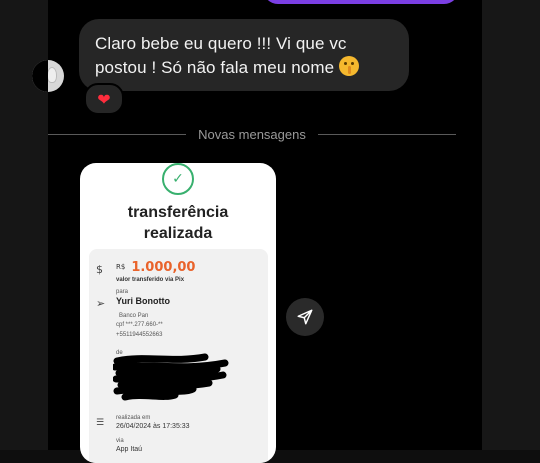 The image size is (540, 463). Describe the element at coordinates (120, 441) in the screenshot. I see `via-label: via` at that location.